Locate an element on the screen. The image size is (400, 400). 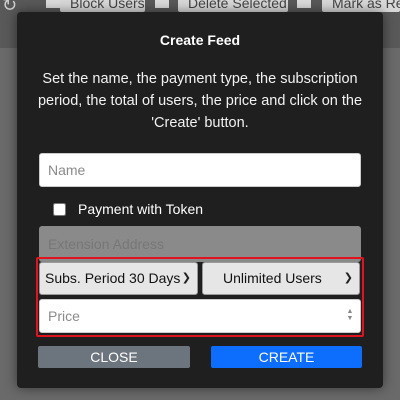
name-input is located at coordinates (200, 170).